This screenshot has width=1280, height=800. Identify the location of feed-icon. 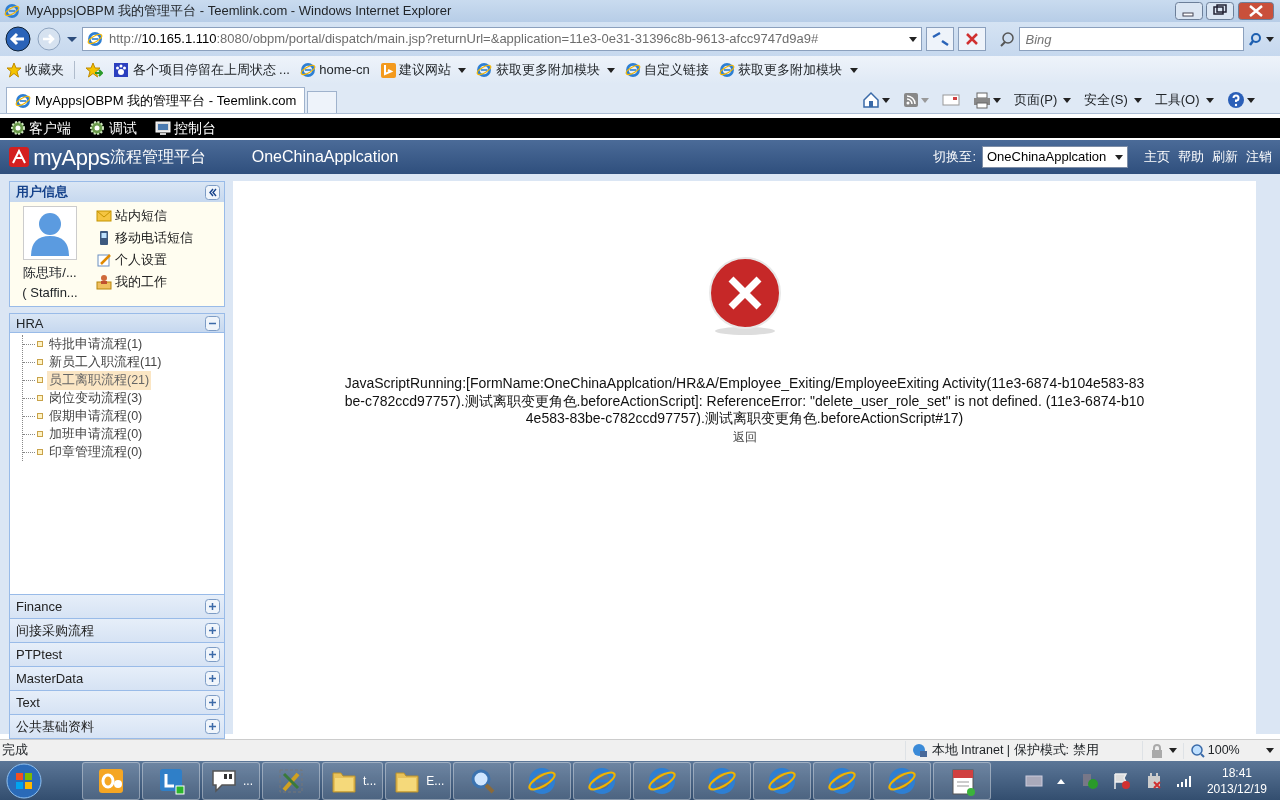
(911, 100).